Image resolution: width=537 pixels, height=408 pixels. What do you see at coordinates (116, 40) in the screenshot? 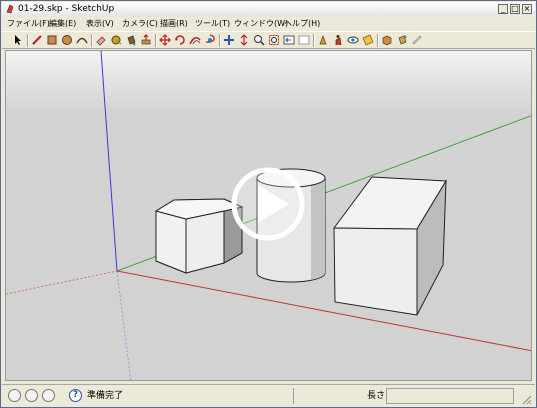
I see `tape-measure-icon` at bounding box center [116, 40].